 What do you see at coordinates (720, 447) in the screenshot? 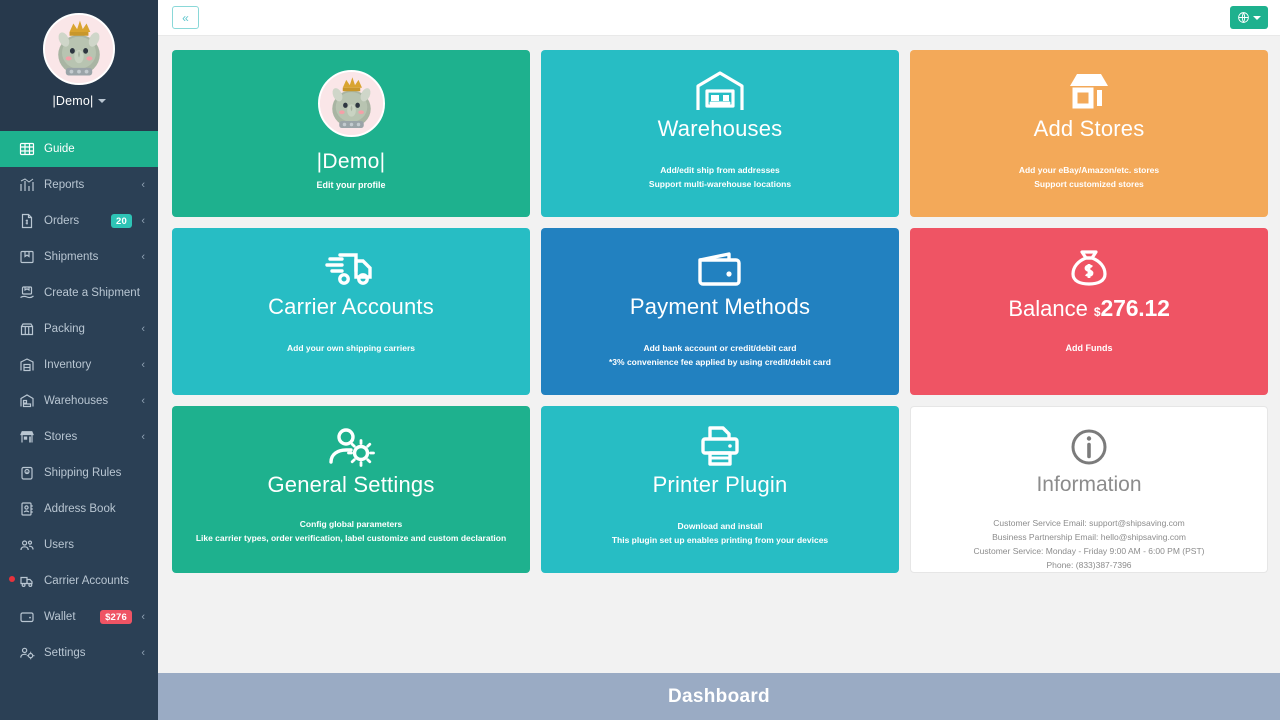
I see `printer-icon` at bounding box center [720, 447].